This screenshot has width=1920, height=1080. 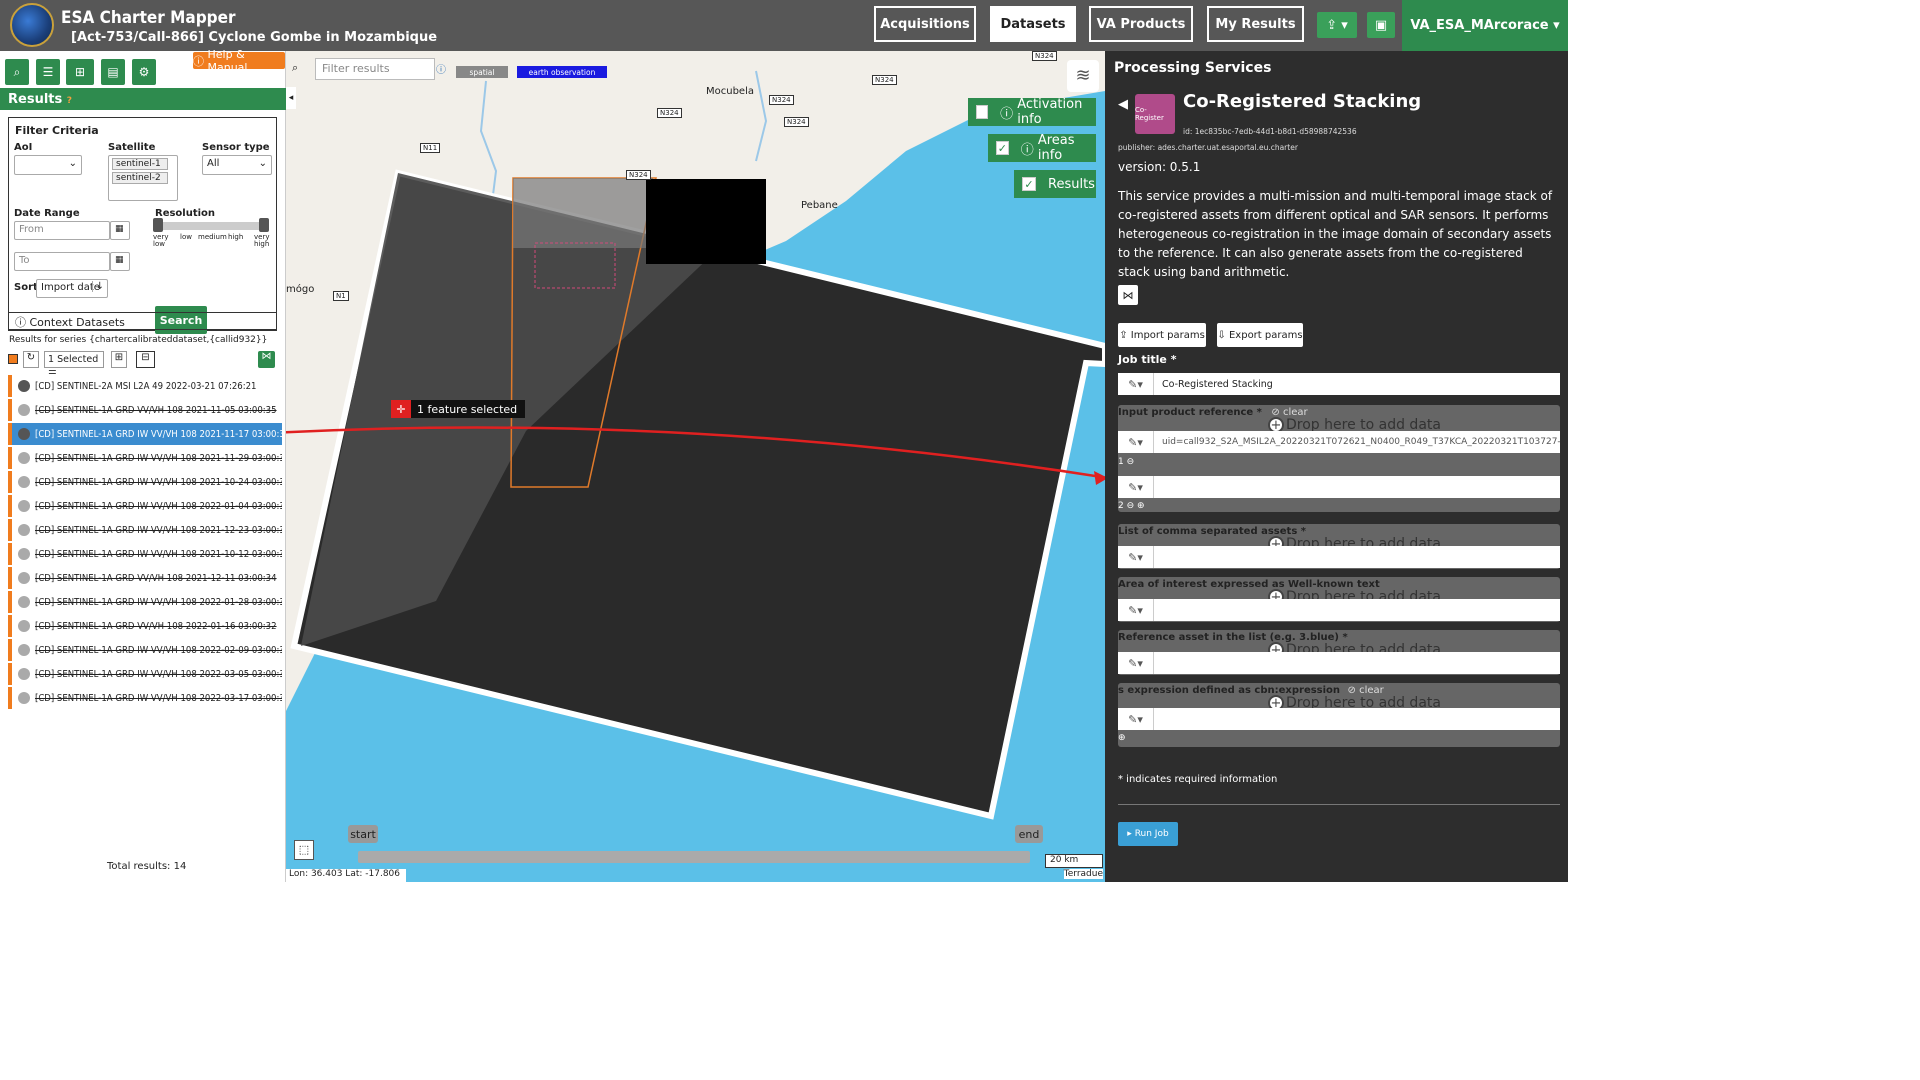 I want to click on nav-datasets: Datasets, so click(x=1033, y=24).